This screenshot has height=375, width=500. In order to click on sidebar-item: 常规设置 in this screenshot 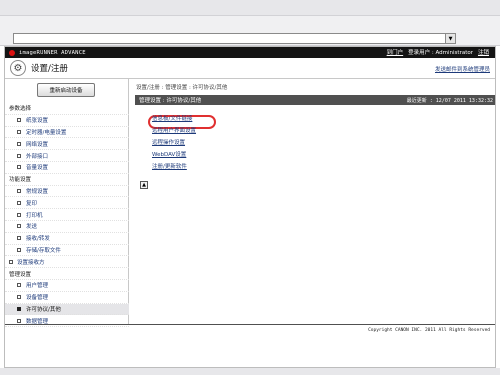, I will do `click(67, 192)`.